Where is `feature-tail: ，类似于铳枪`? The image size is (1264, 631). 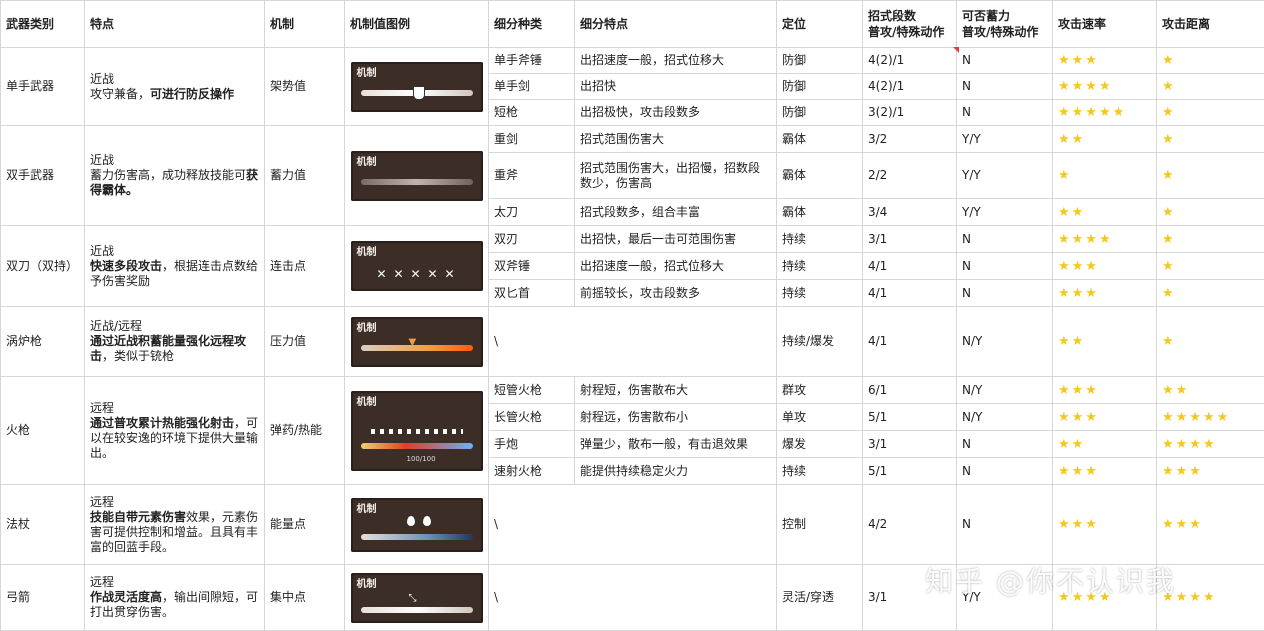 feature-tail: ，类似于铳枪 is located at coordinates (138, 356).